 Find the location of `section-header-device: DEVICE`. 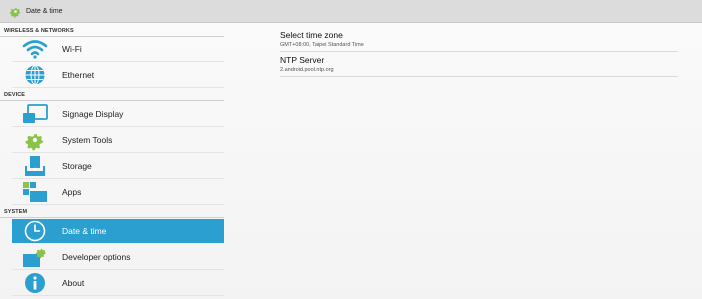

section-header-device: DEVICE is located at coordinates (15, 95).